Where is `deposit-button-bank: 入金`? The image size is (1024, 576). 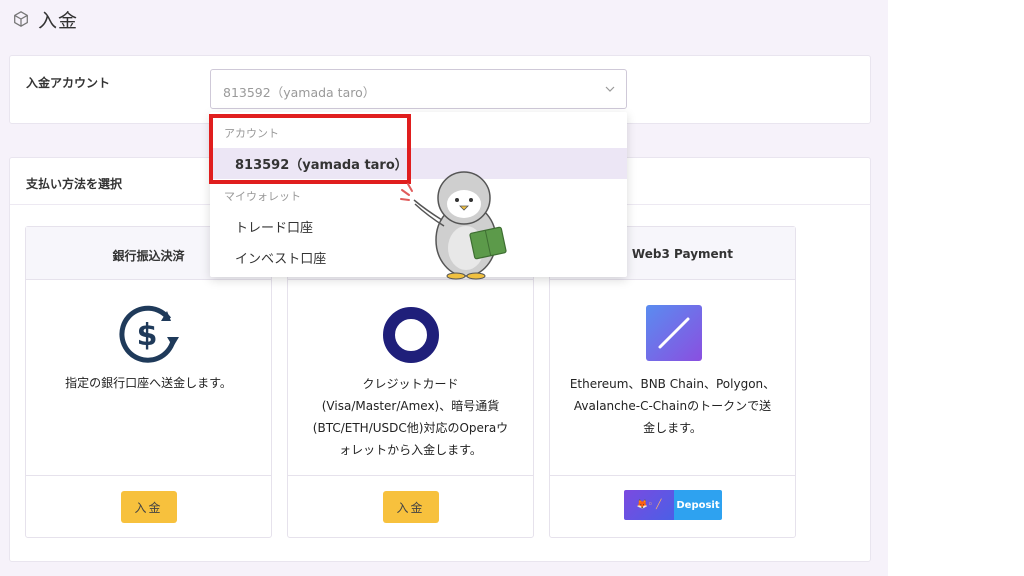 deposit-button-bank: 入金 is located at coordinates (148, 507).